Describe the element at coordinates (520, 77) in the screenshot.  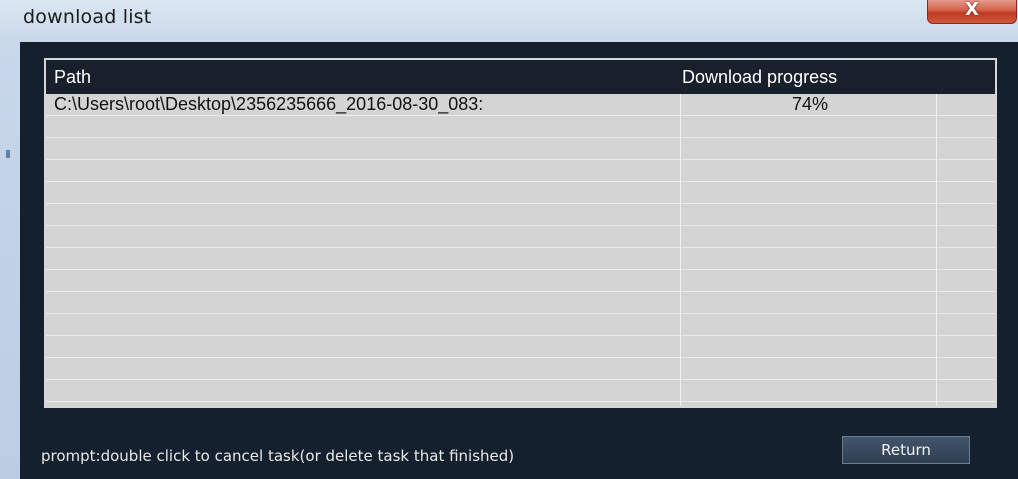
I see `table-header: Path Download progress` at that location.